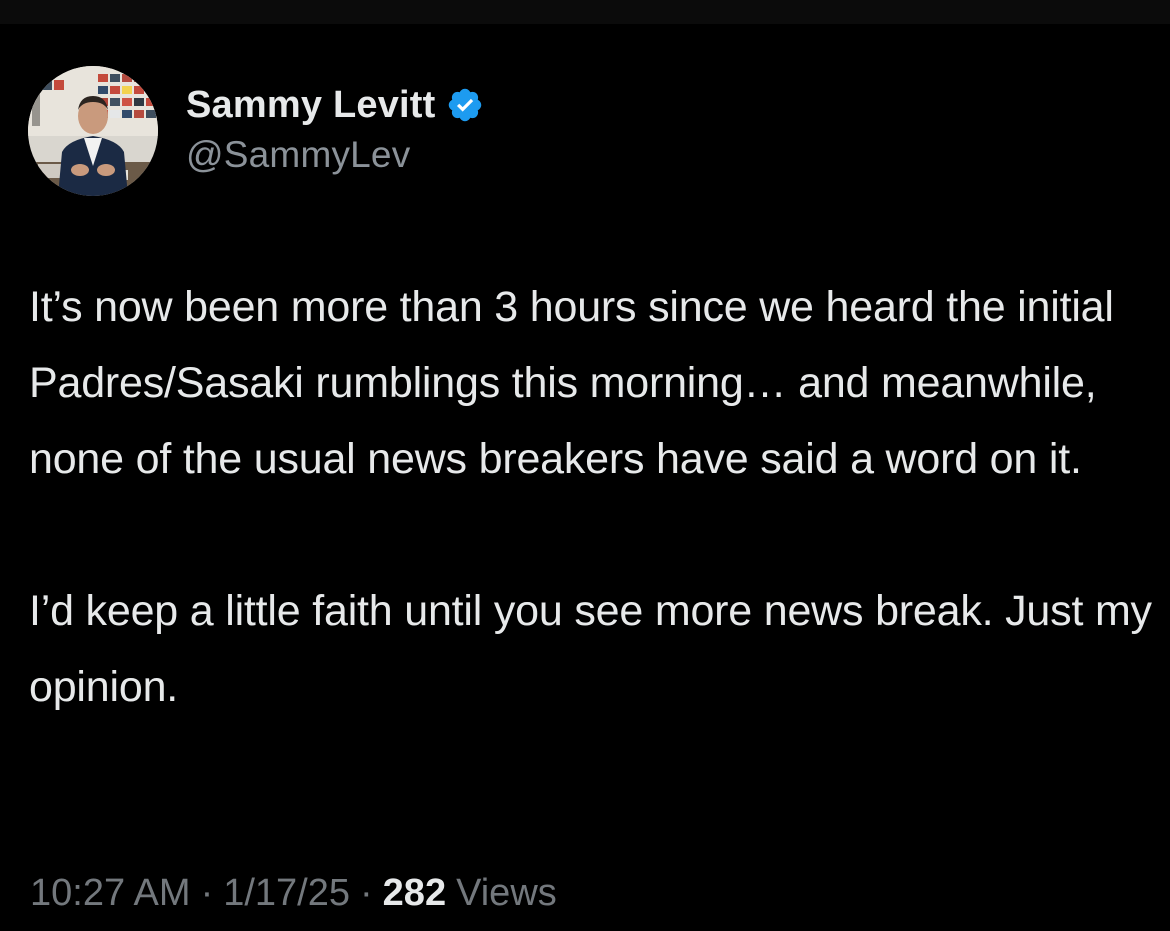  What do you see at coordinates (585, 12) in the screenshot?
I see `status-bar-strip` at bounding box center [585, 12].